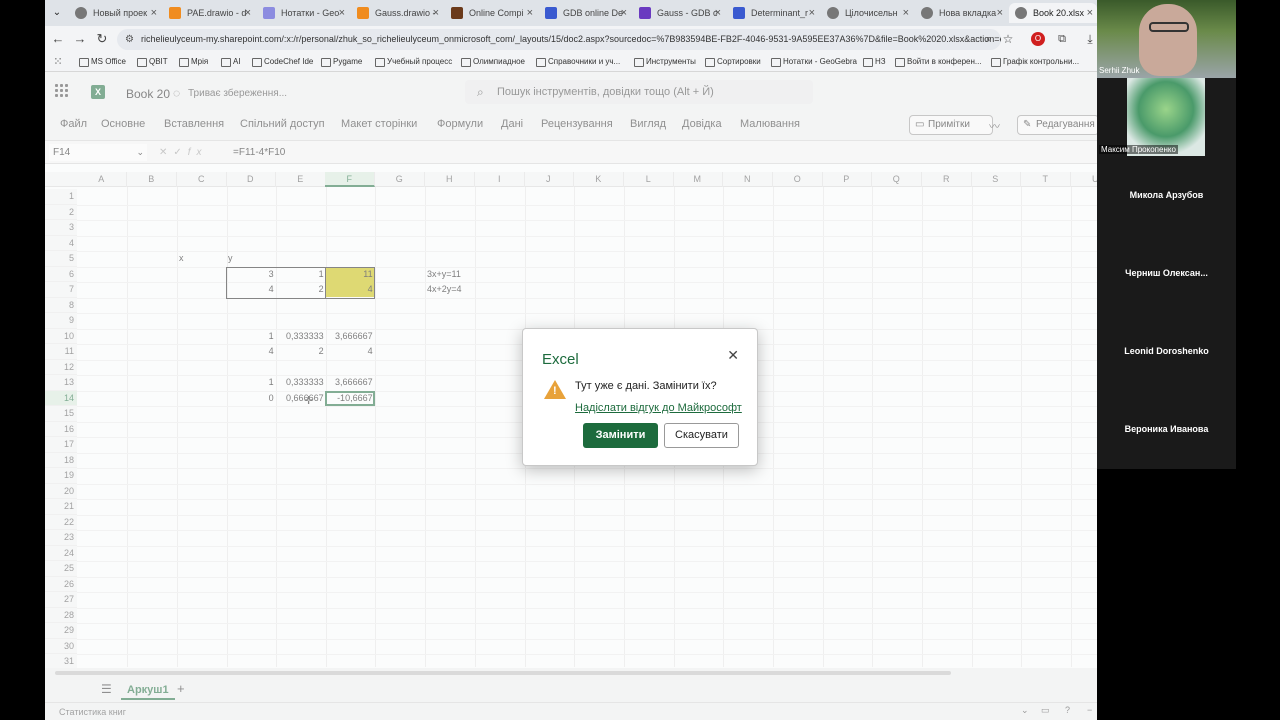 This screenshot has width=1280, height=720. I want to click on feedback-link: Надіслати відгук до Майкрософт, so click(658, 408).